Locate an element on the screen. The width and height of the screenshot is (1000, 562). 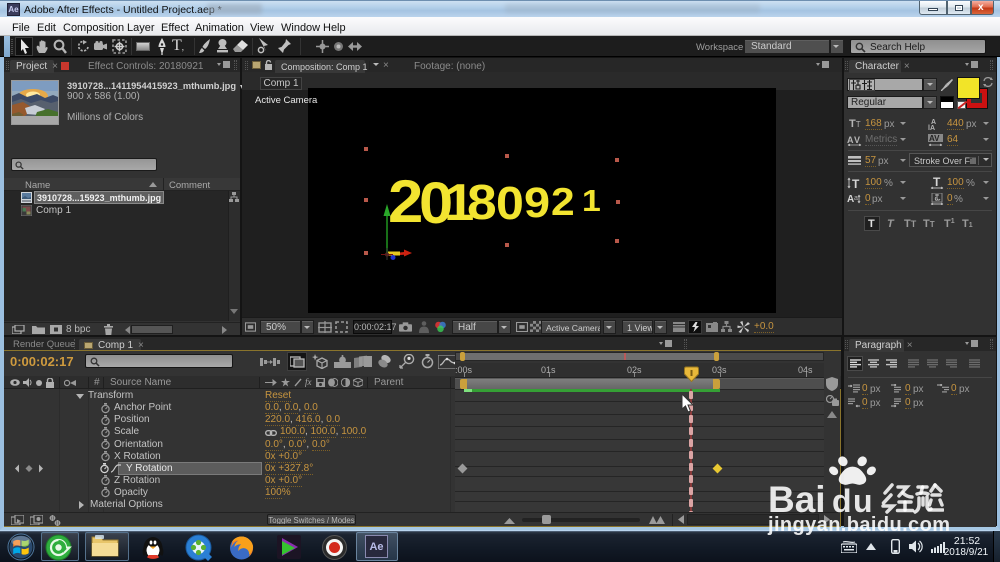
svg-text: AV is located at coordinates (934, 138).